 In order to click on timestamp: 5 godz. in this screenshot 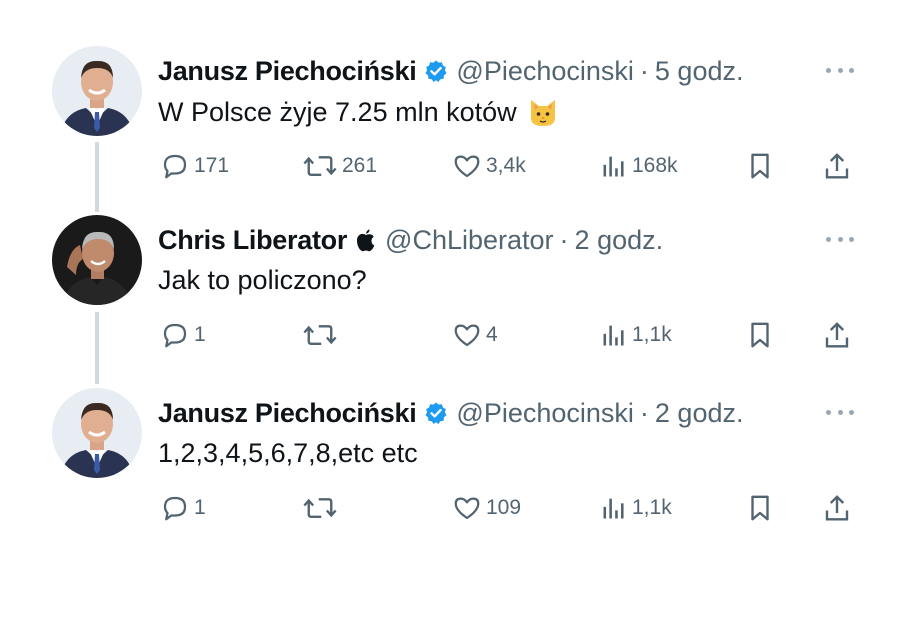, I will do `click(699, 71)`.